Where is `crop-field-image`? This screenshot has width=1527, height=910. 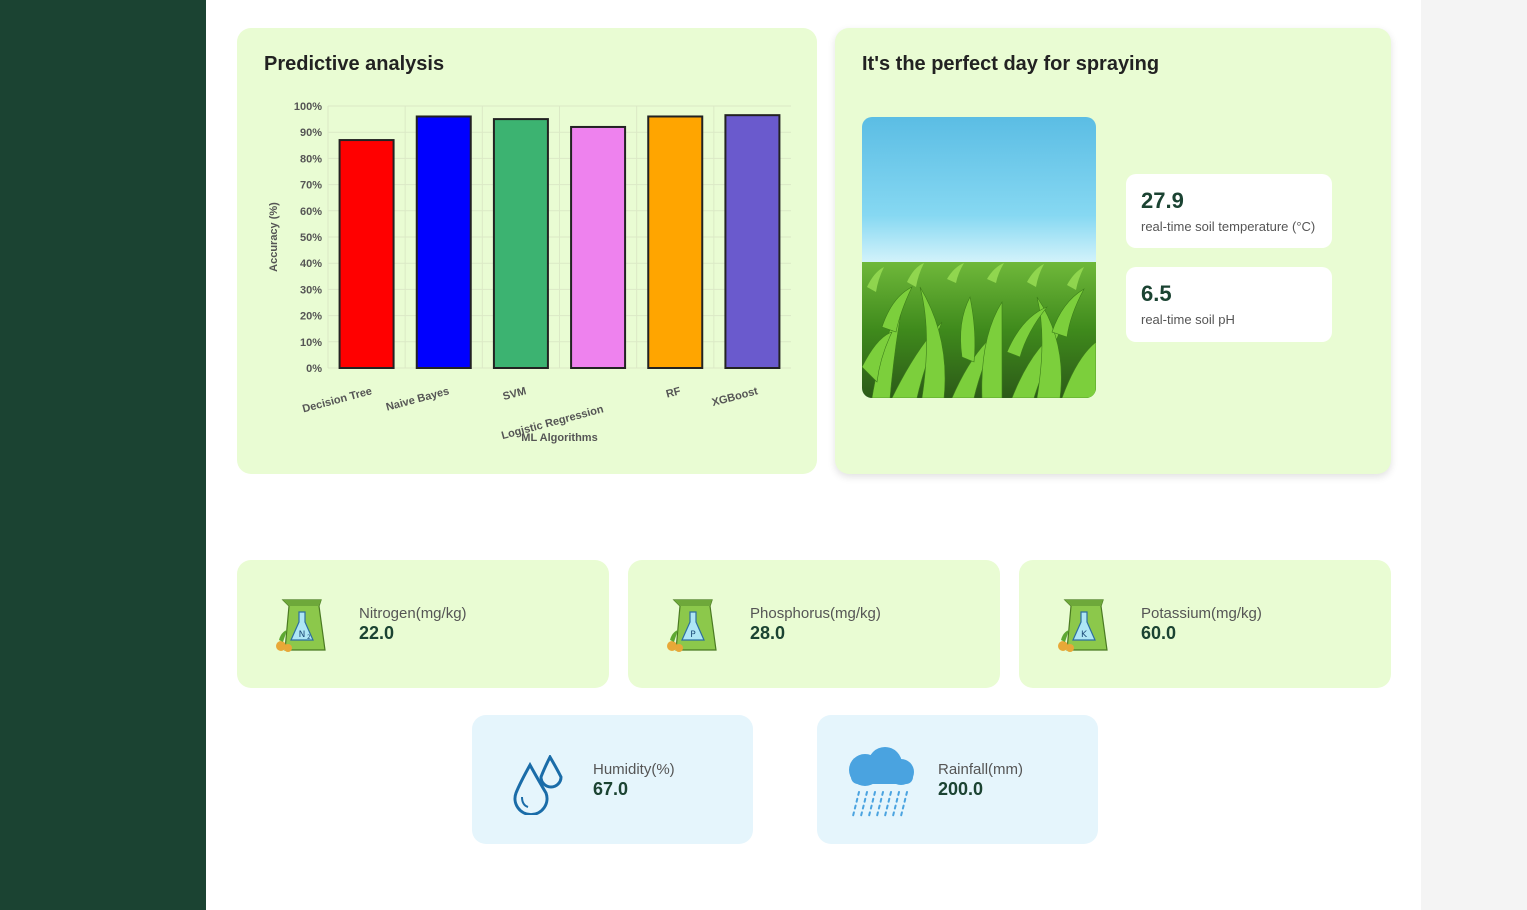 crop-field-image is located at coordinates (979, 257).